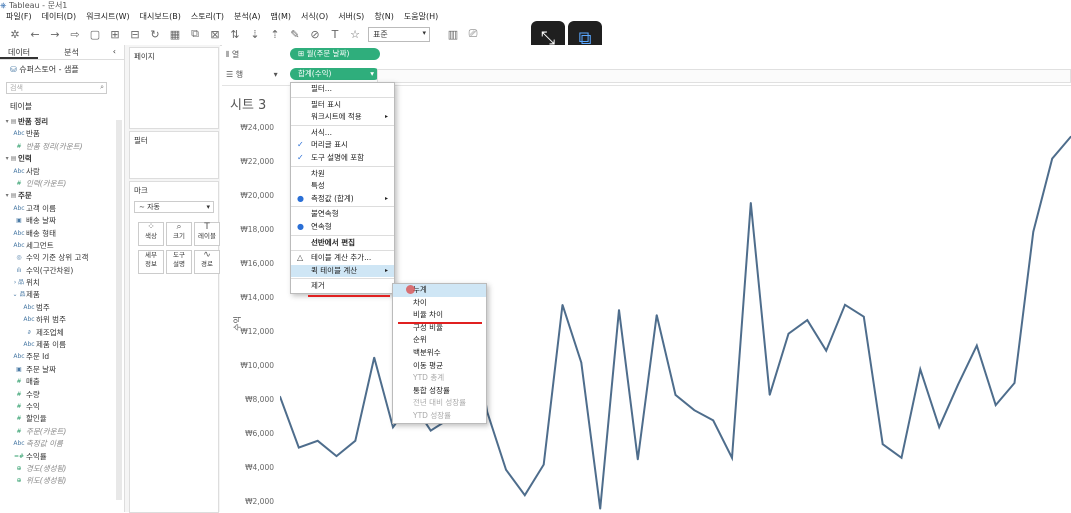 The image size is (1071, 513). What do you see at coordinates (64, 147) in the screenshot?
I see `field-item: # 반품 정리(카운트)` at bounding box center [64, 147].